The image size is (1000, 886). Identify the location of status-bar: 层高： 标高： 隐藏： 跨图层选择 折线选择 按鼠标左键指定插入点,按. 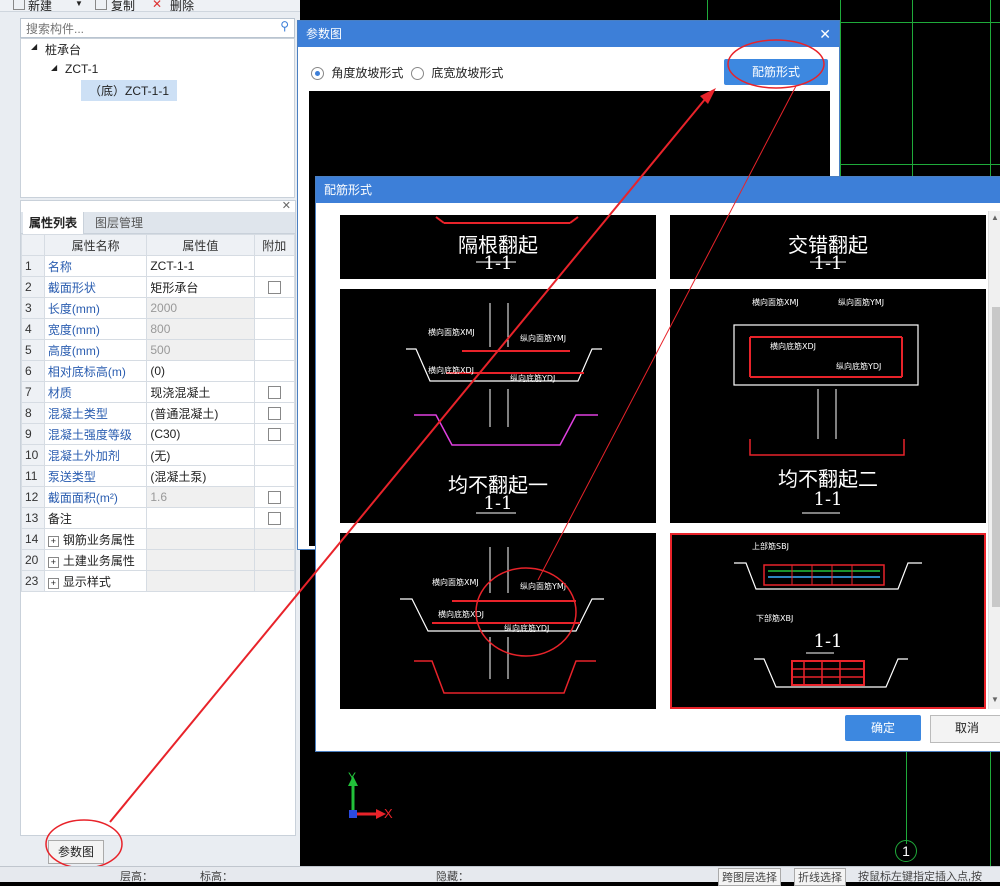
(500, 876).